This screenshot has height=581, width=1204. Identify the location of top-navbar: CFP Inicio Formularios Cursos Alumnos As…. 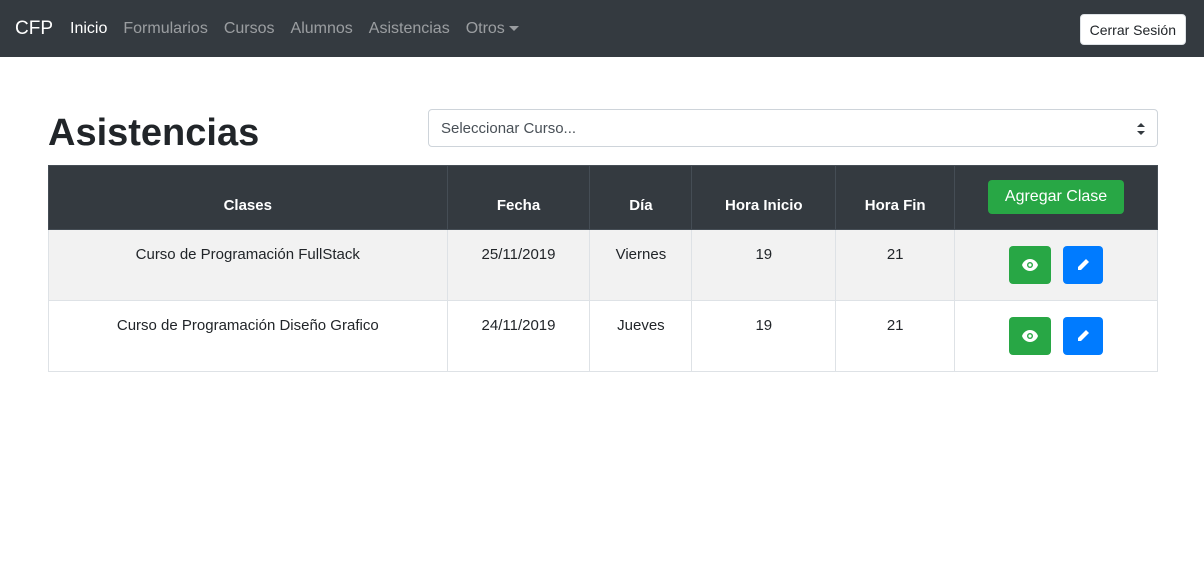
(602, 28).